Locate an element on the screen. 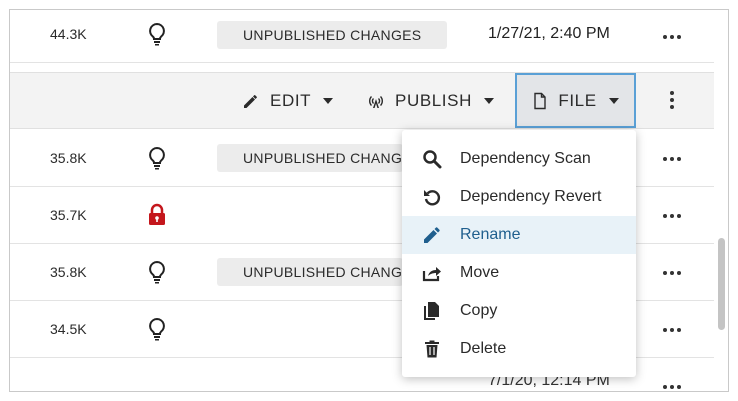 The width and height of the screenshot is (738, 401). menu-item-move: Move is located at coordinates (519, 273).